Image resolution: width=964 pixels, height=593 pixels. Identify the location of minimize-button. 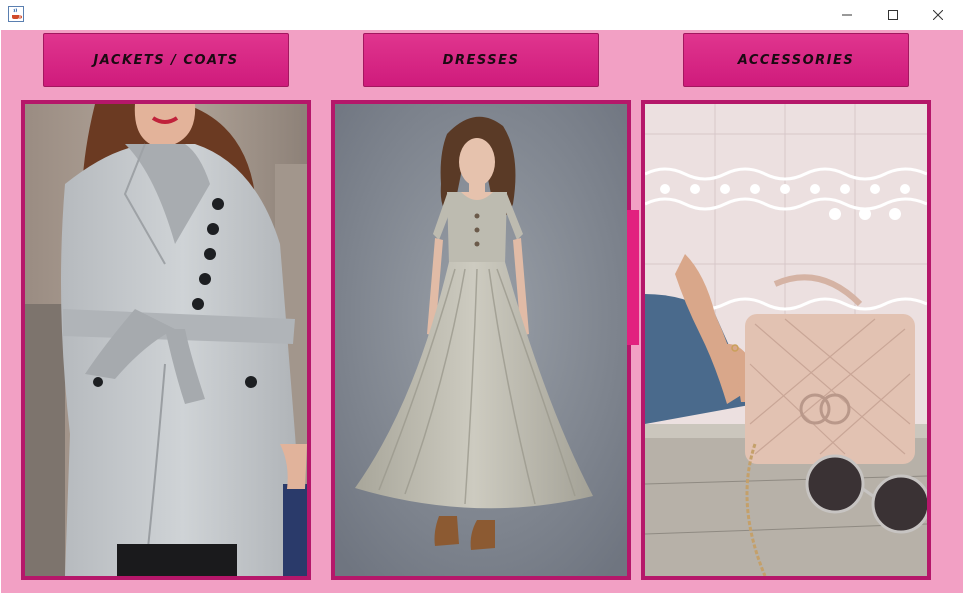
(847, 15).